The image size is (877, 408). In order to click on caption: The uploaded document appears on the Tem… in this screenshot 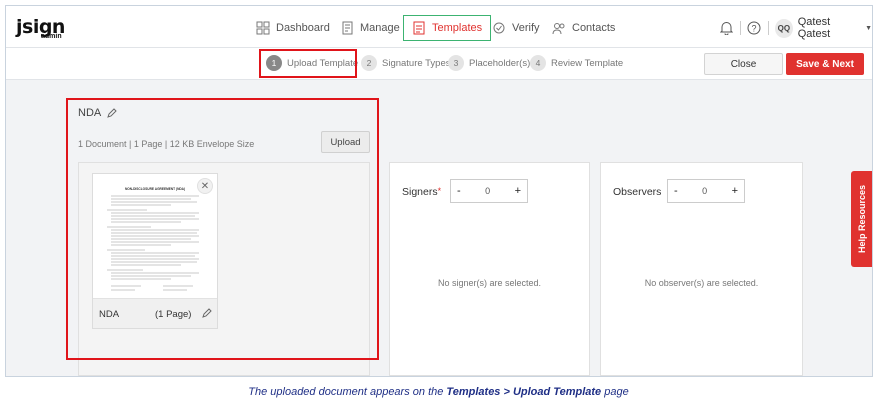, I will do `click(438, 392)`.